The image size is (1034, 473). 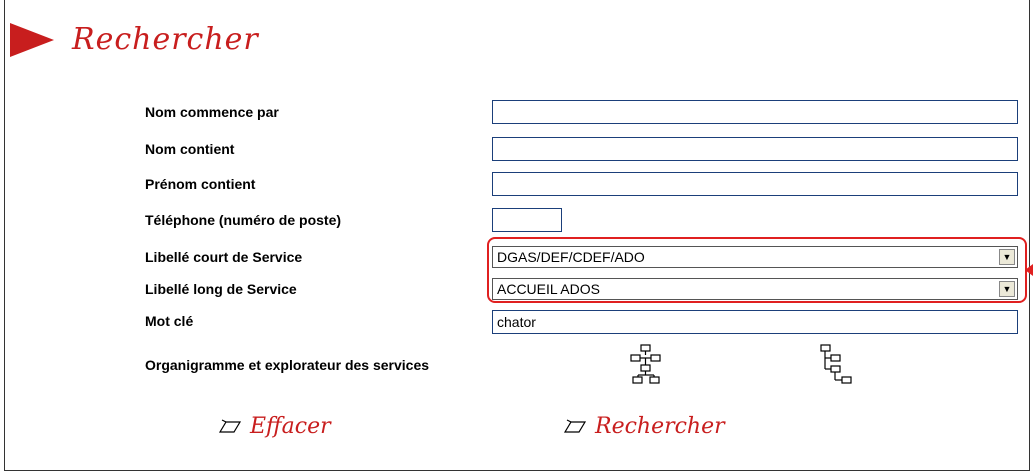 What do you see at coordinates (646, 366) in the screenshot?
I see `org-chart-icon` at bounding box center [646, 366].